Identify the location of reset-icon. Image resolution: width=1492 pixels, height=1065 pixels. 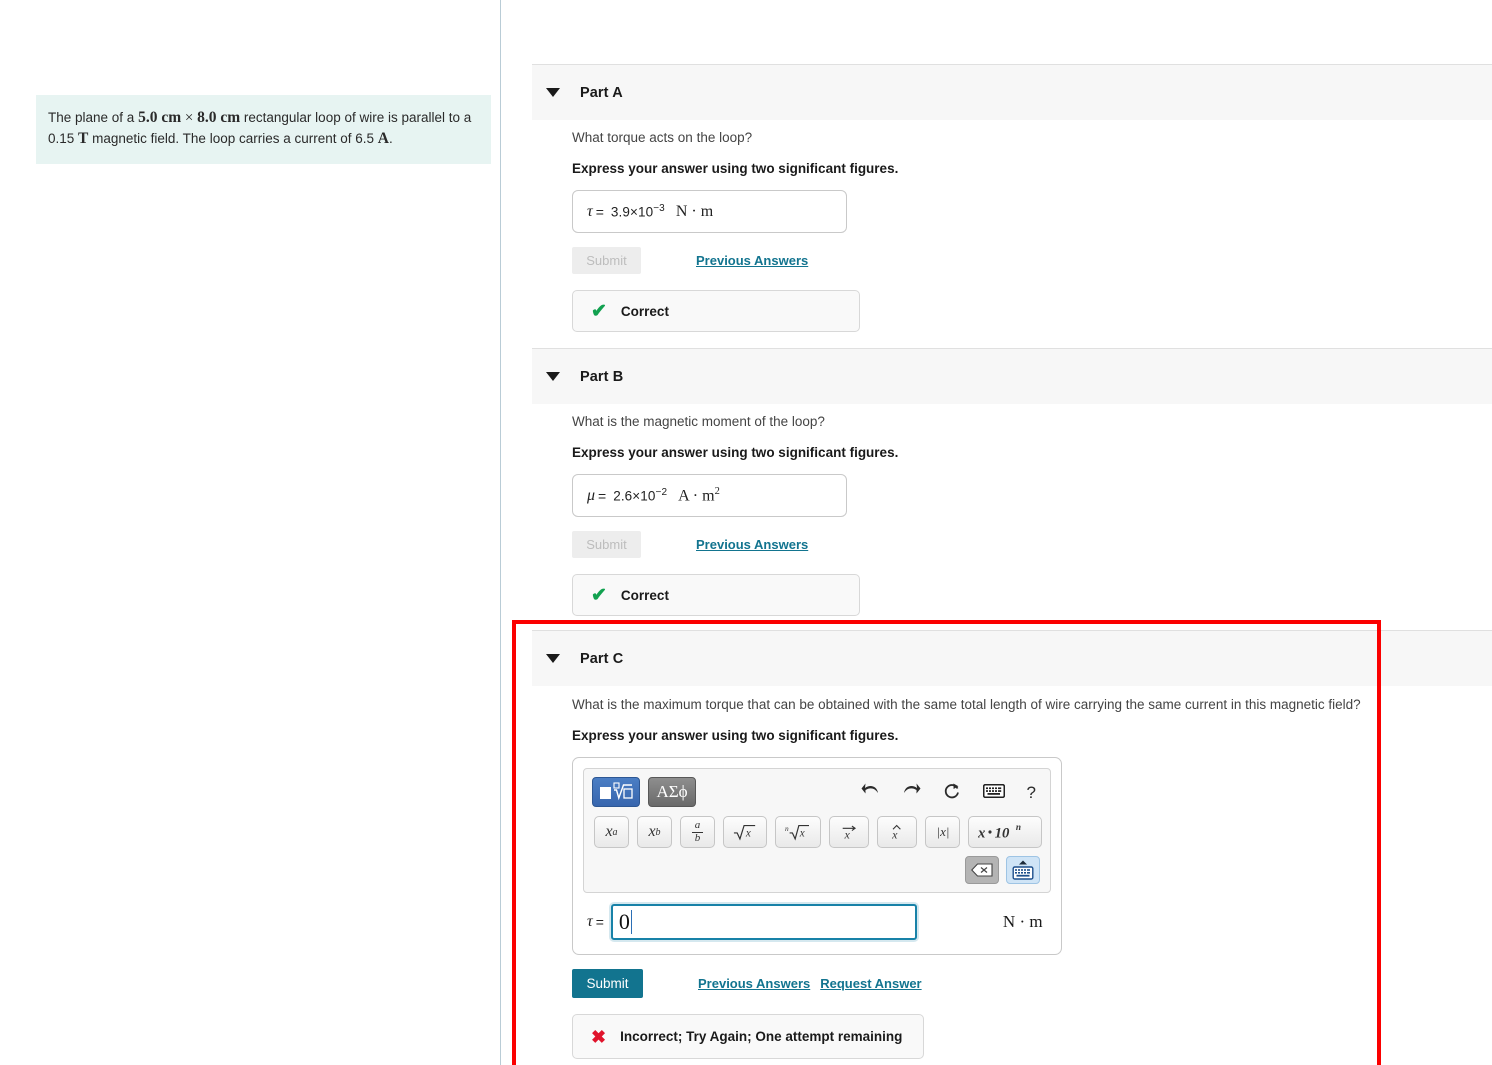
(952, 792).